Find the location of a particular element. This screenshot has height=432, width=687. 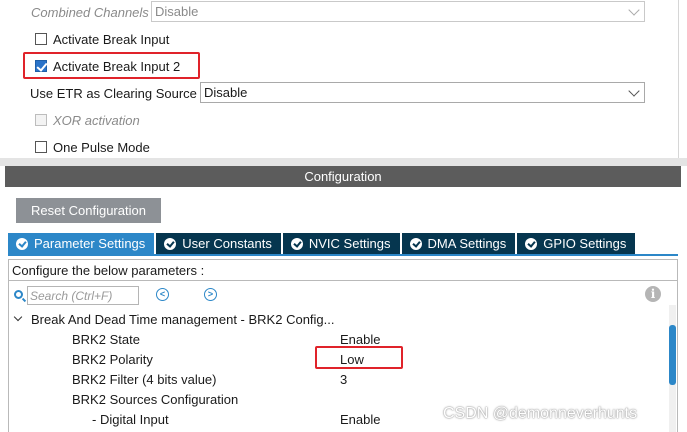

vertical-scrollbar is located at coordinates (672, 368).